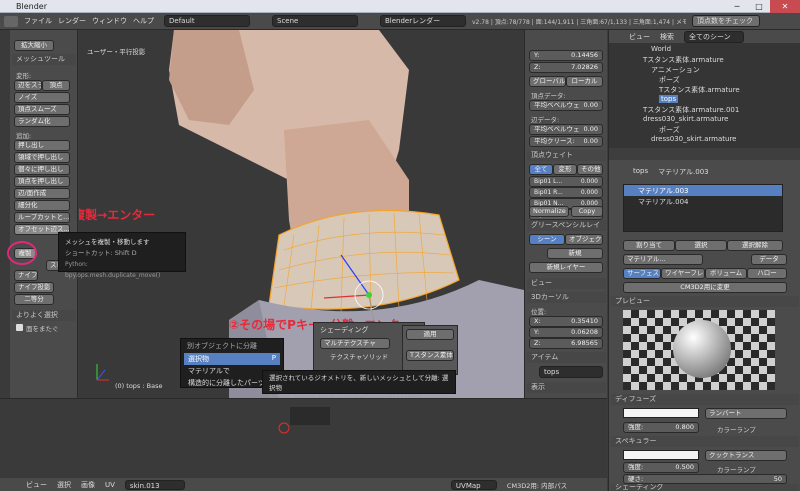 This screenshot has height=491, width=800. I want to click on volume-tab: ボリューム, so click(726, 273).